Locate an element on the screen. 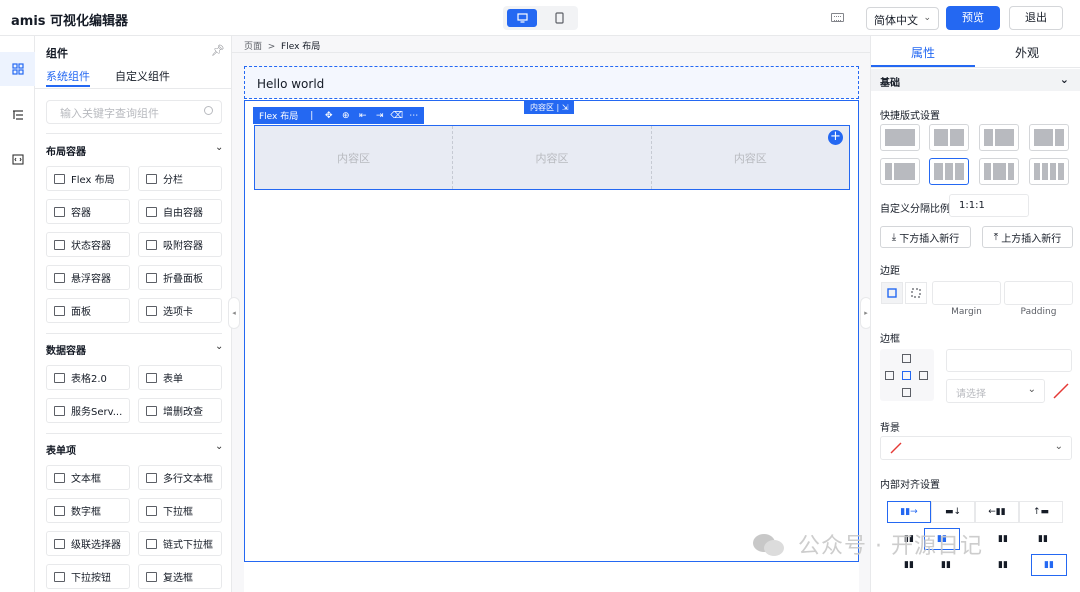 The width and height of the screenshot is (1080, 592). component-item: 链式下拉框 is located at coordinates (180, 543).